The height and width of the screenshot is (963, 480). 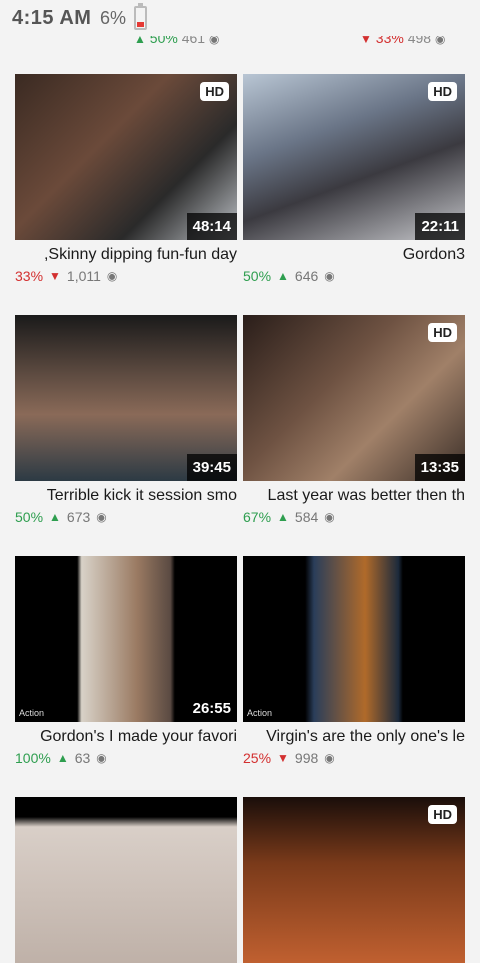 What do you see at coordinates (78, 517) in the screenshot?
I see `view-count: 673` at bounding box center [78, 517].